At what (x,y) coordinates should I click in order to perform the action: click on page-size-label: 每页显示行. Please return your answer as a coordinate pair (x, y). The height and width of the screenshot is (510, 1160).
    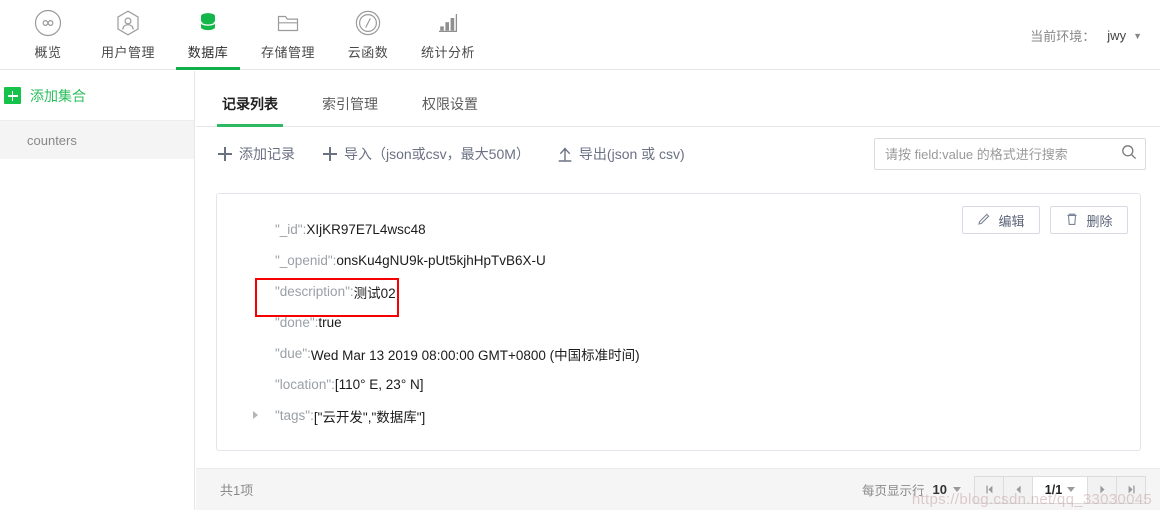
    Looking at the image, I should click on (893, 491).